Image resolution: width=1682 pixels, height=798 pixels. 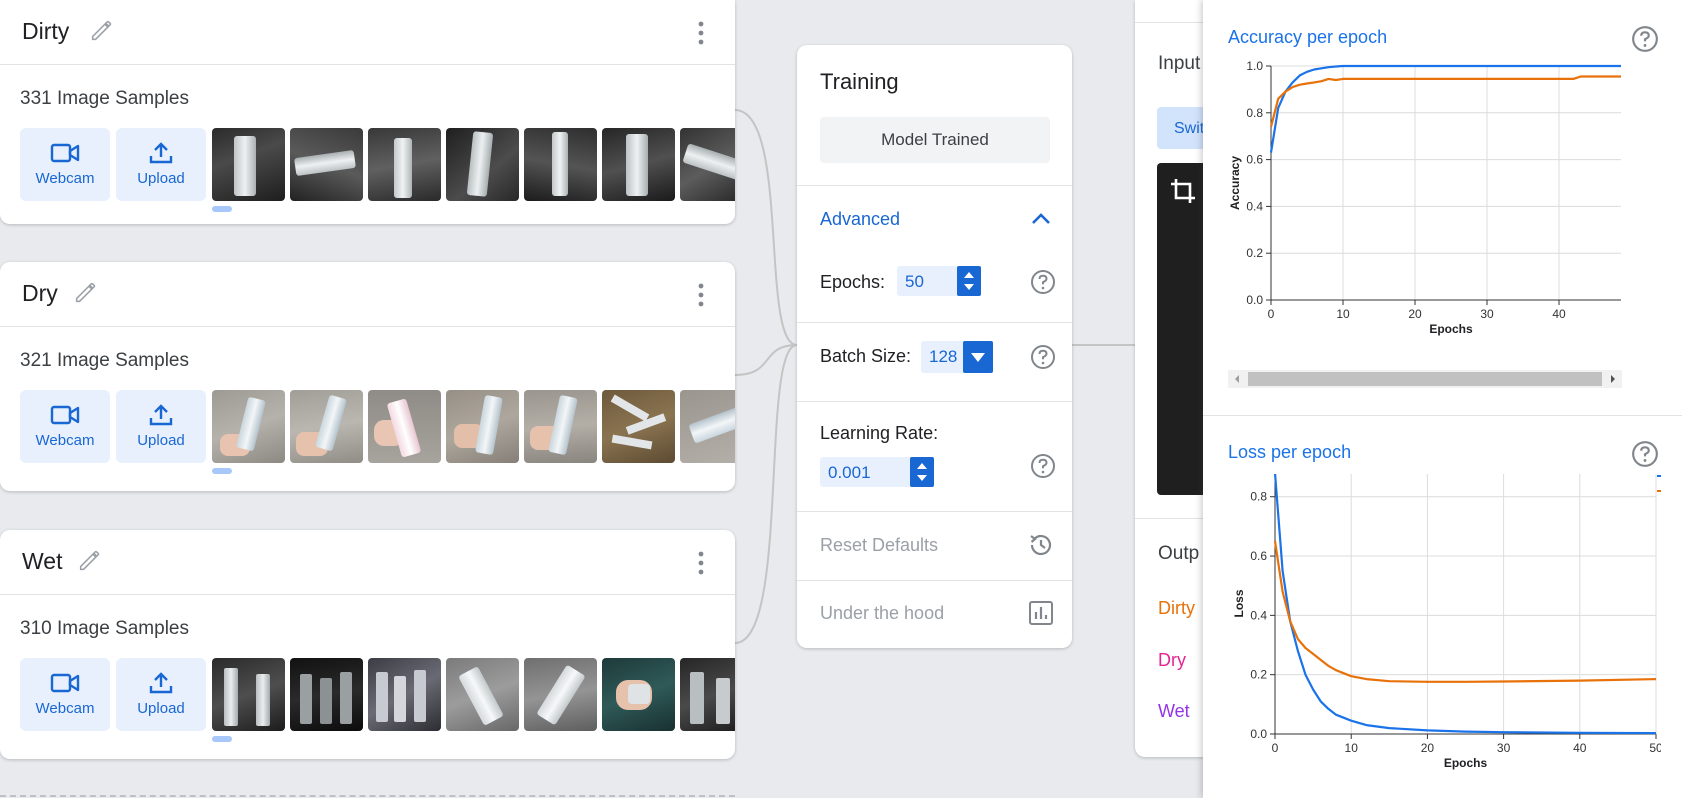 I want to click on y-axis-label: Loss, so click(x=1239, y=603).